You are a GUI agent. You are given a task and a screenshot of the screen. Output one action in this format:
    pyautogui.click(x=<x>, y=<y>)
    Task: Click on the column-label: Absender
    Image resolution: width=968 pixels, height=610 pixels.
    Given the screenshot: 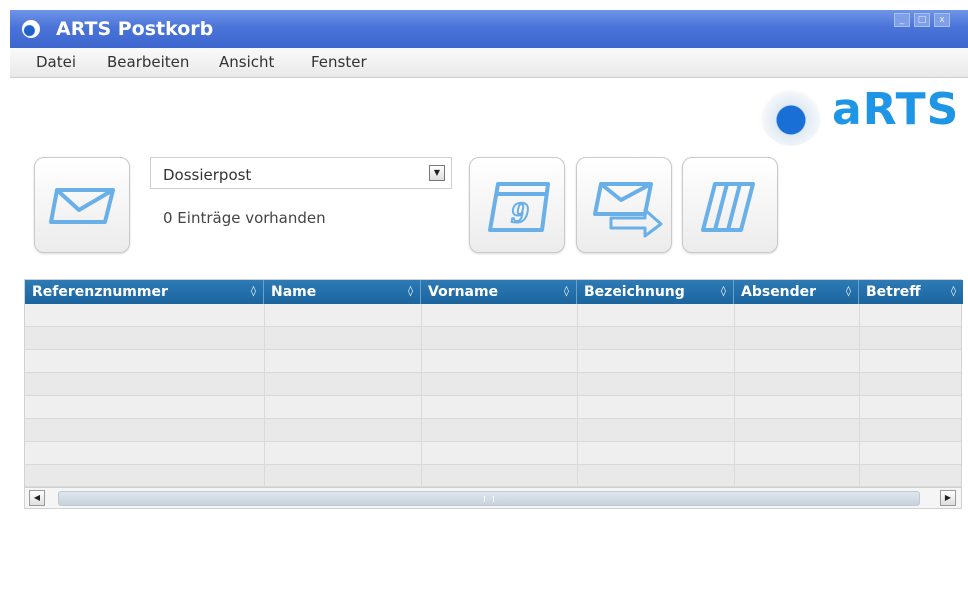 What is the action you would take?
    pyautogui.click(x=779, y=292)
    